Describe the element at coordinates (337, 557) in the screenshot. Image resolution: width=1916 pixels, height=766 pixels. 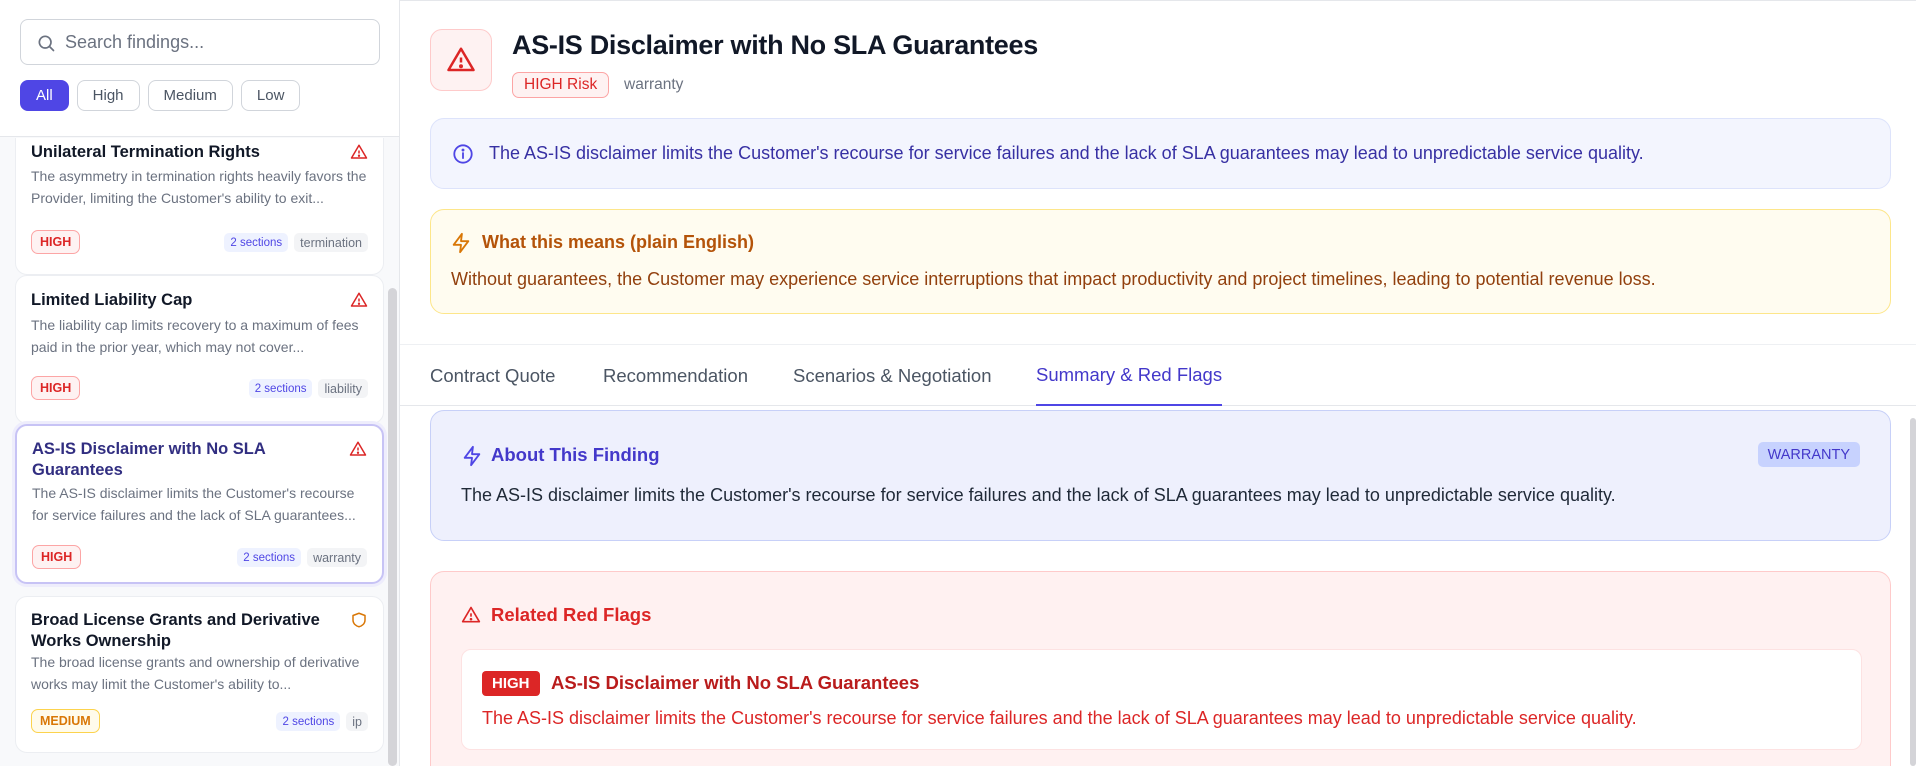
I see `category-tag: warranty` at that location.